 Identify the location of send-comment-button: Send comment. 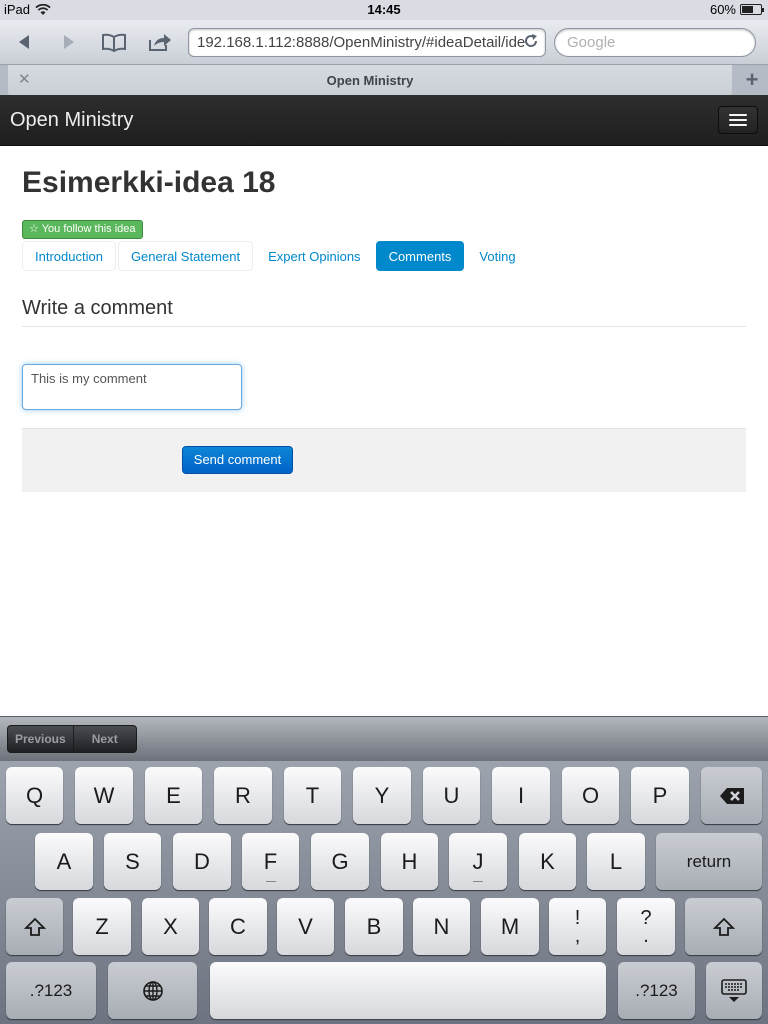
(237, 460).